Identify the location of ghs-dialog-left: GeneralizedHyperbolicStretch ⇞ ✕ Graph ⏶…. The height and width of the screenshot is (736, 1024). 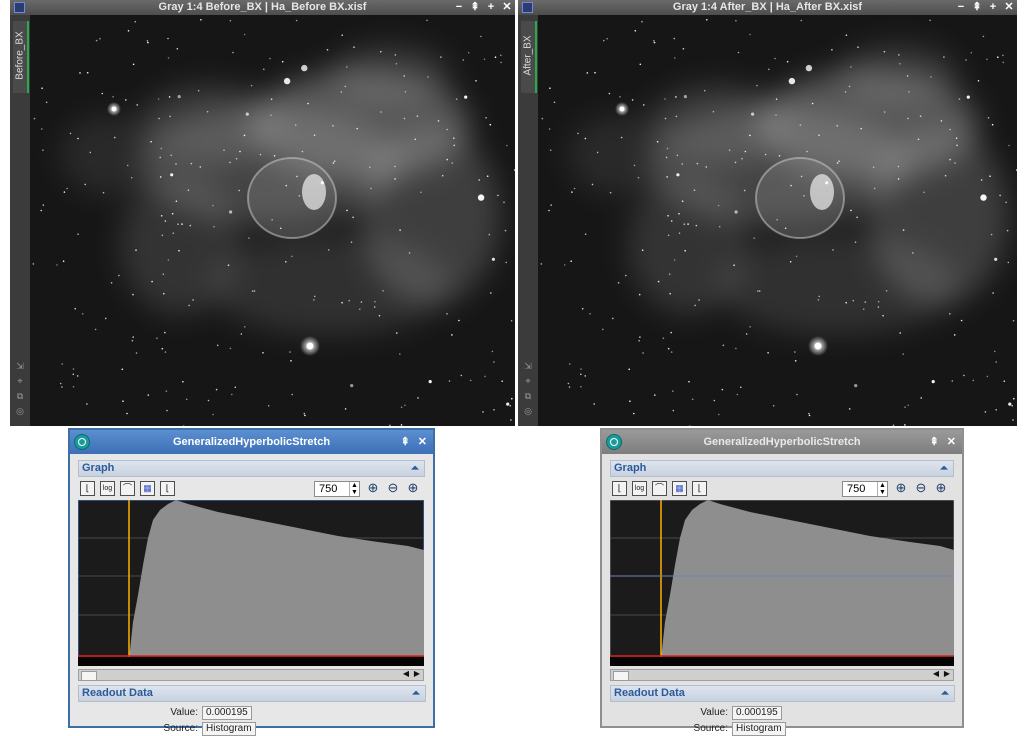
(251, 582).